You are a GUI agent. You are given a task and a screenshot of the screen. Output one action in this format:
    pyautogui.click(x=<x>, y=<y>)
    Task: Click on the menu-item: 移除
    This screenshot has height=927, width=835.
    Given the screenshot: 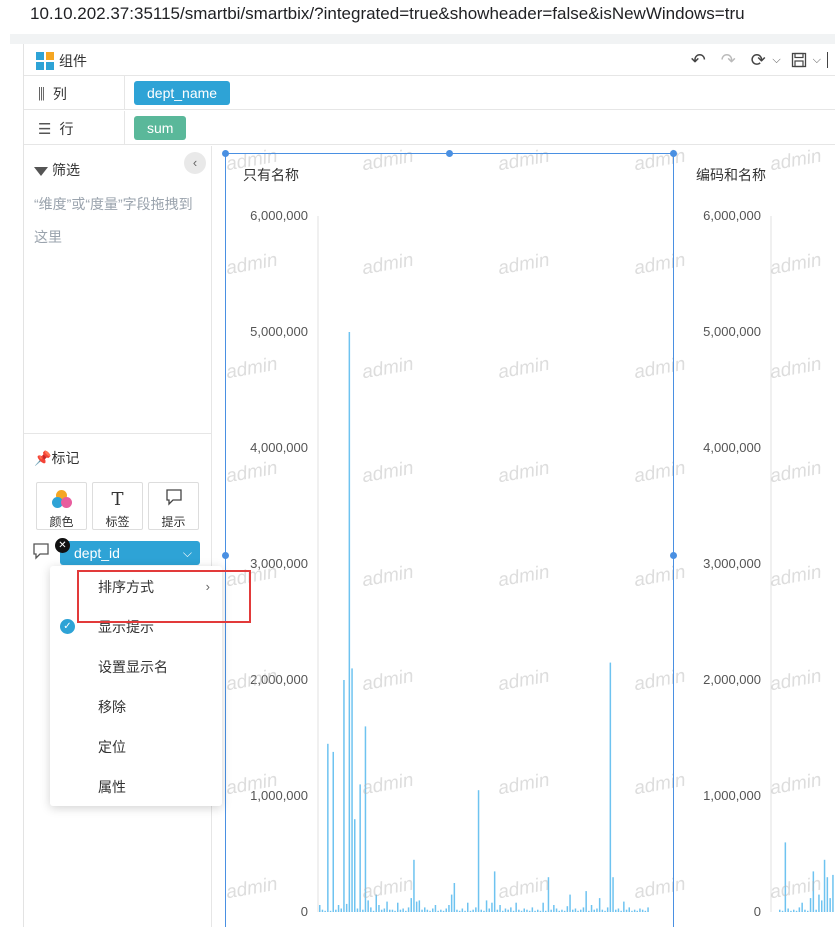 What is the action you would take?
    pyautogui.click(x=136, y=707)
    